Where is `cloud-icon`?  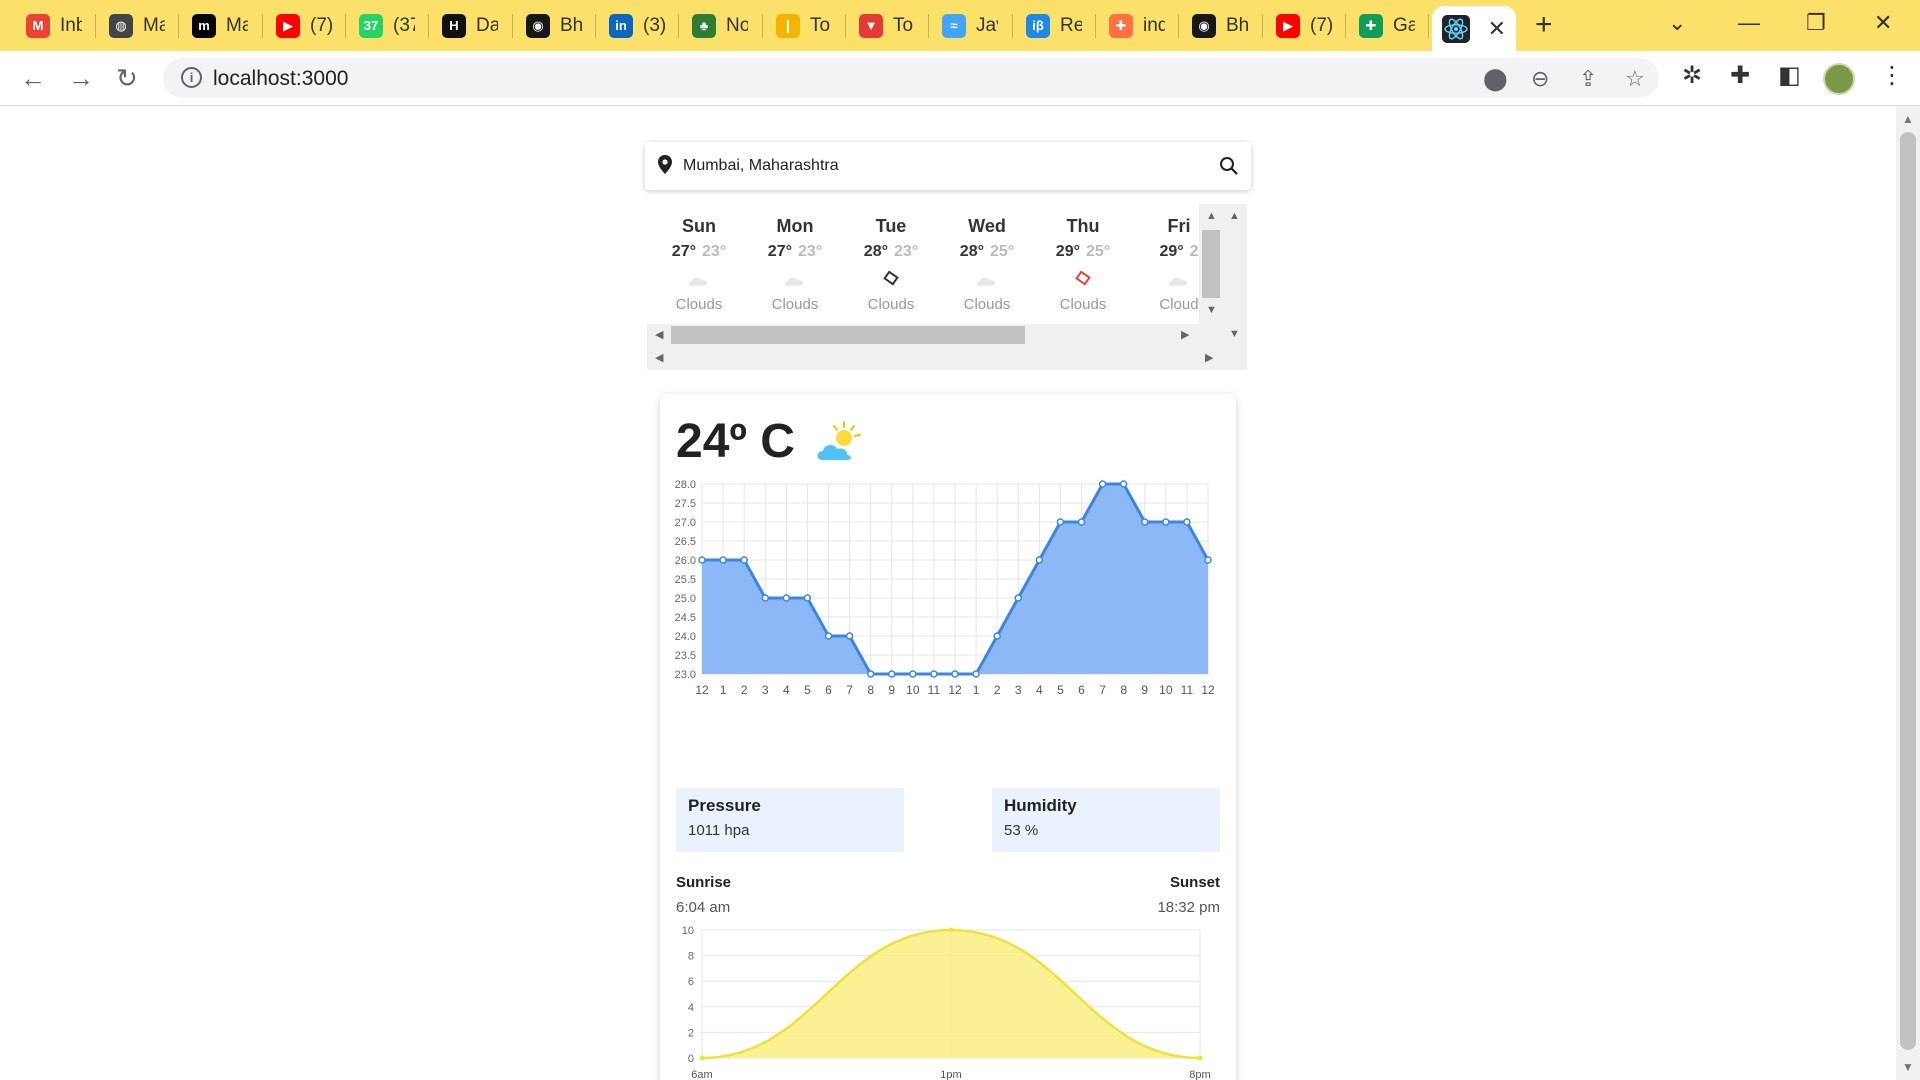
cloud-icon is located at coordinates (1178, 281).